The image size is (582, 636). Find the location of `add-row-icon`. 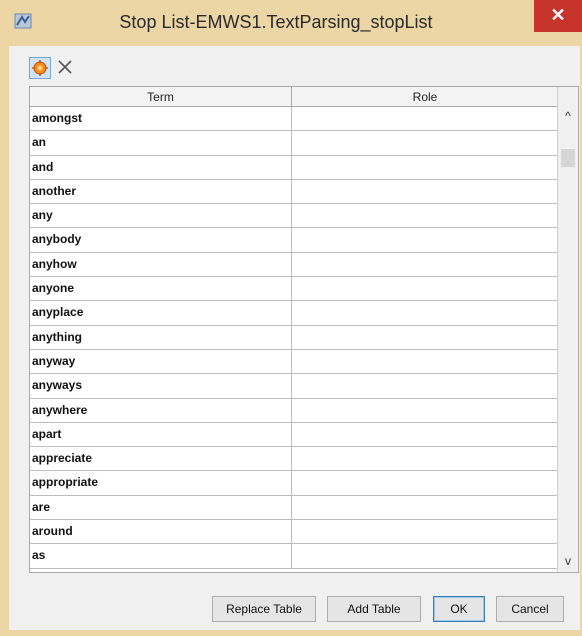

add-row-icon is located at coordinates (40, 68).